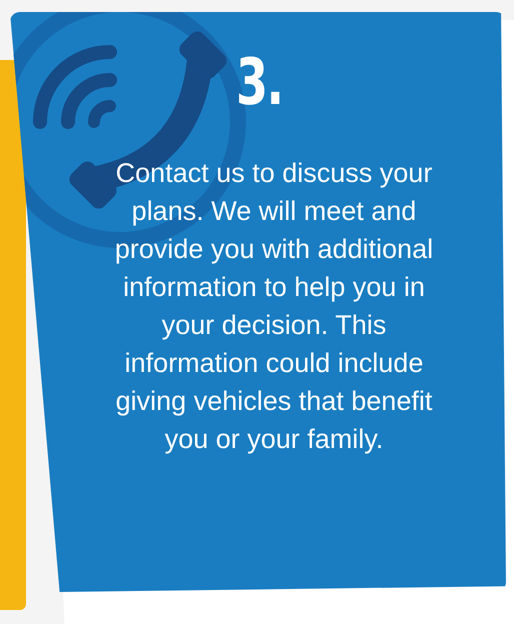 Image resolution: width=514 pixels, height=624 pixels. What do you see at coordinates (259, 83) in the screenshot?
I see `step-number: 3.` at bounding box center [259, 83].